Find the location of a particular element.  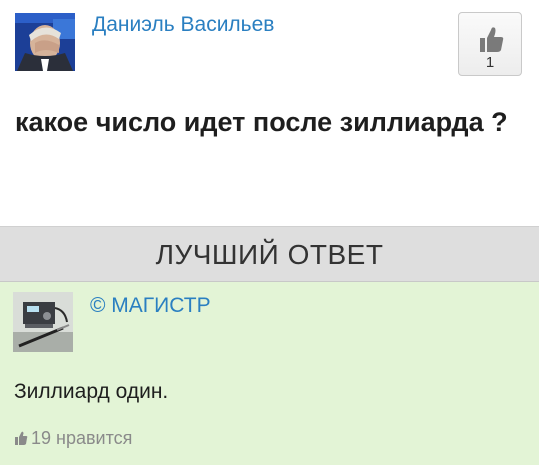

question-author-name: Даниэль Васильев is located at coordinates (183, 25).